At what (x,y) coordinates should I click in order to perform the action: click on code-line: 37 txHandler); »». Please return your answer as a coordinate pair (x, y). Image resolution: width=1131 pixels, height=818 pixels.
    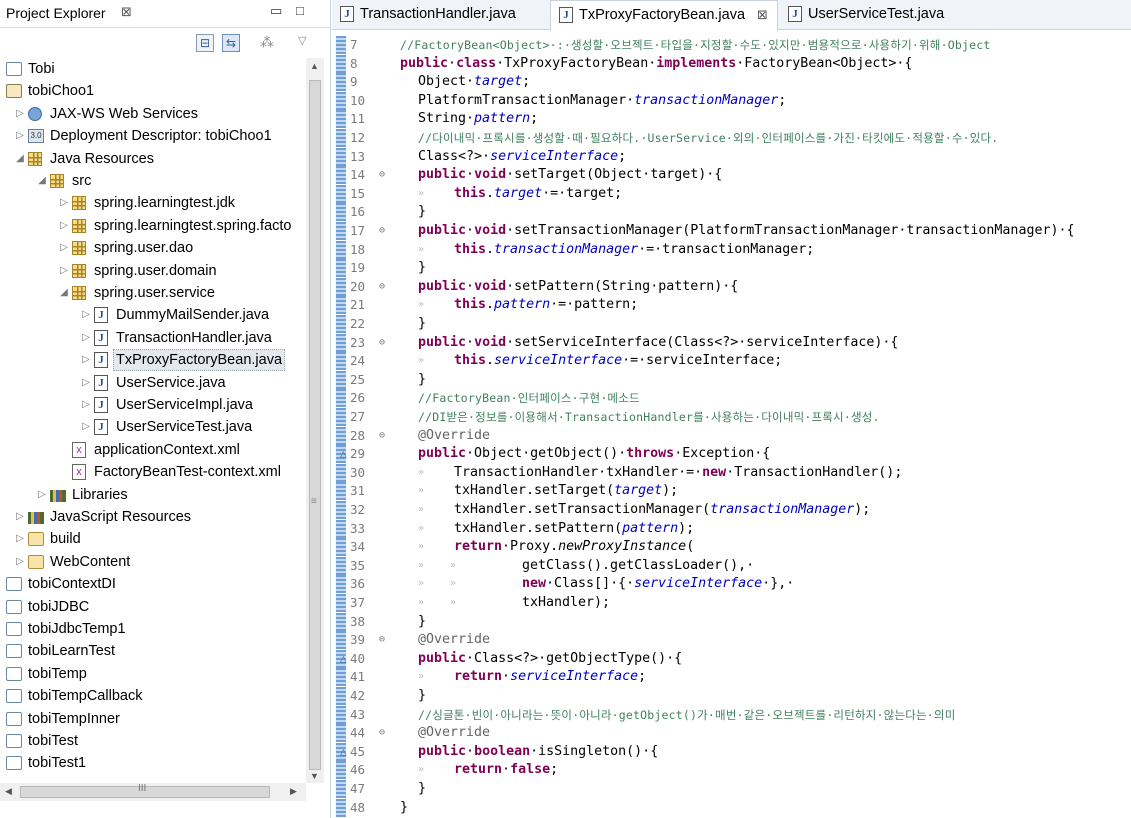
    Looking at the image, I should click on (740, 603).